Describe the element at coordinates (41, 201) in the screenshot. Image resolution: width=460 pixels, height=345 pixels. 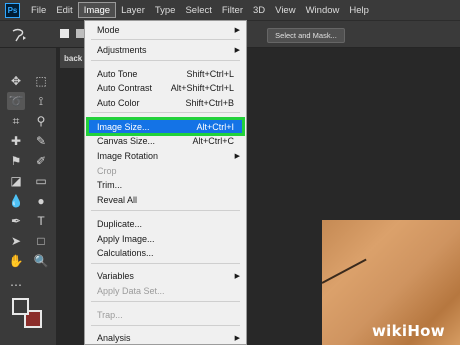
I see `dodge-tool-icon: ●` at that location.